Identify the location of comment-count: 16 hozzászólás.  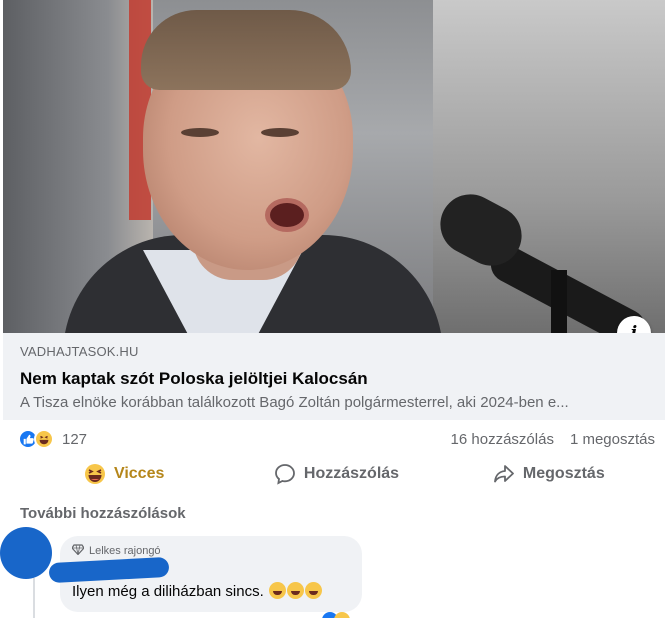
(502, 439).